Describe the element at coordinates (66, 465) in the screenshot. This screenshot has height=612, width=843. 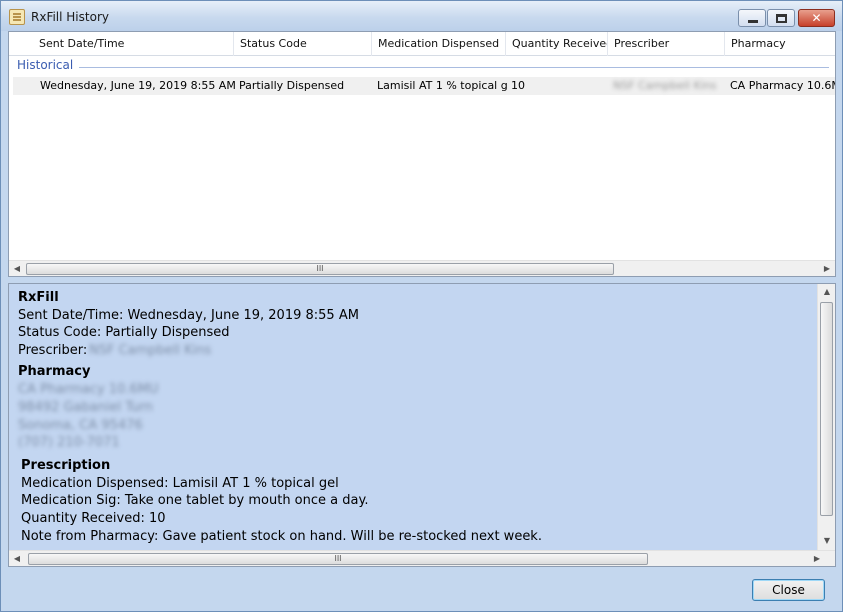
I see `prescription-section-title: Prescription` at that location.